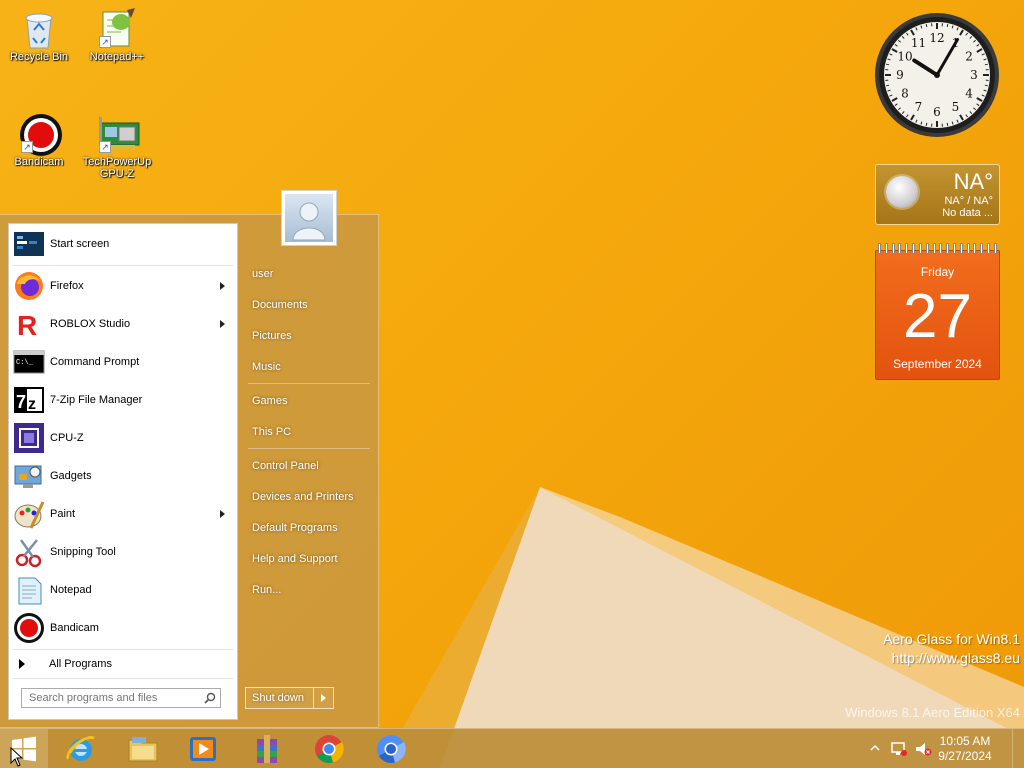  Describe the element at coordinates (40, 134) in the screenshot. I see `bandicam-icon: ↗` at that location.